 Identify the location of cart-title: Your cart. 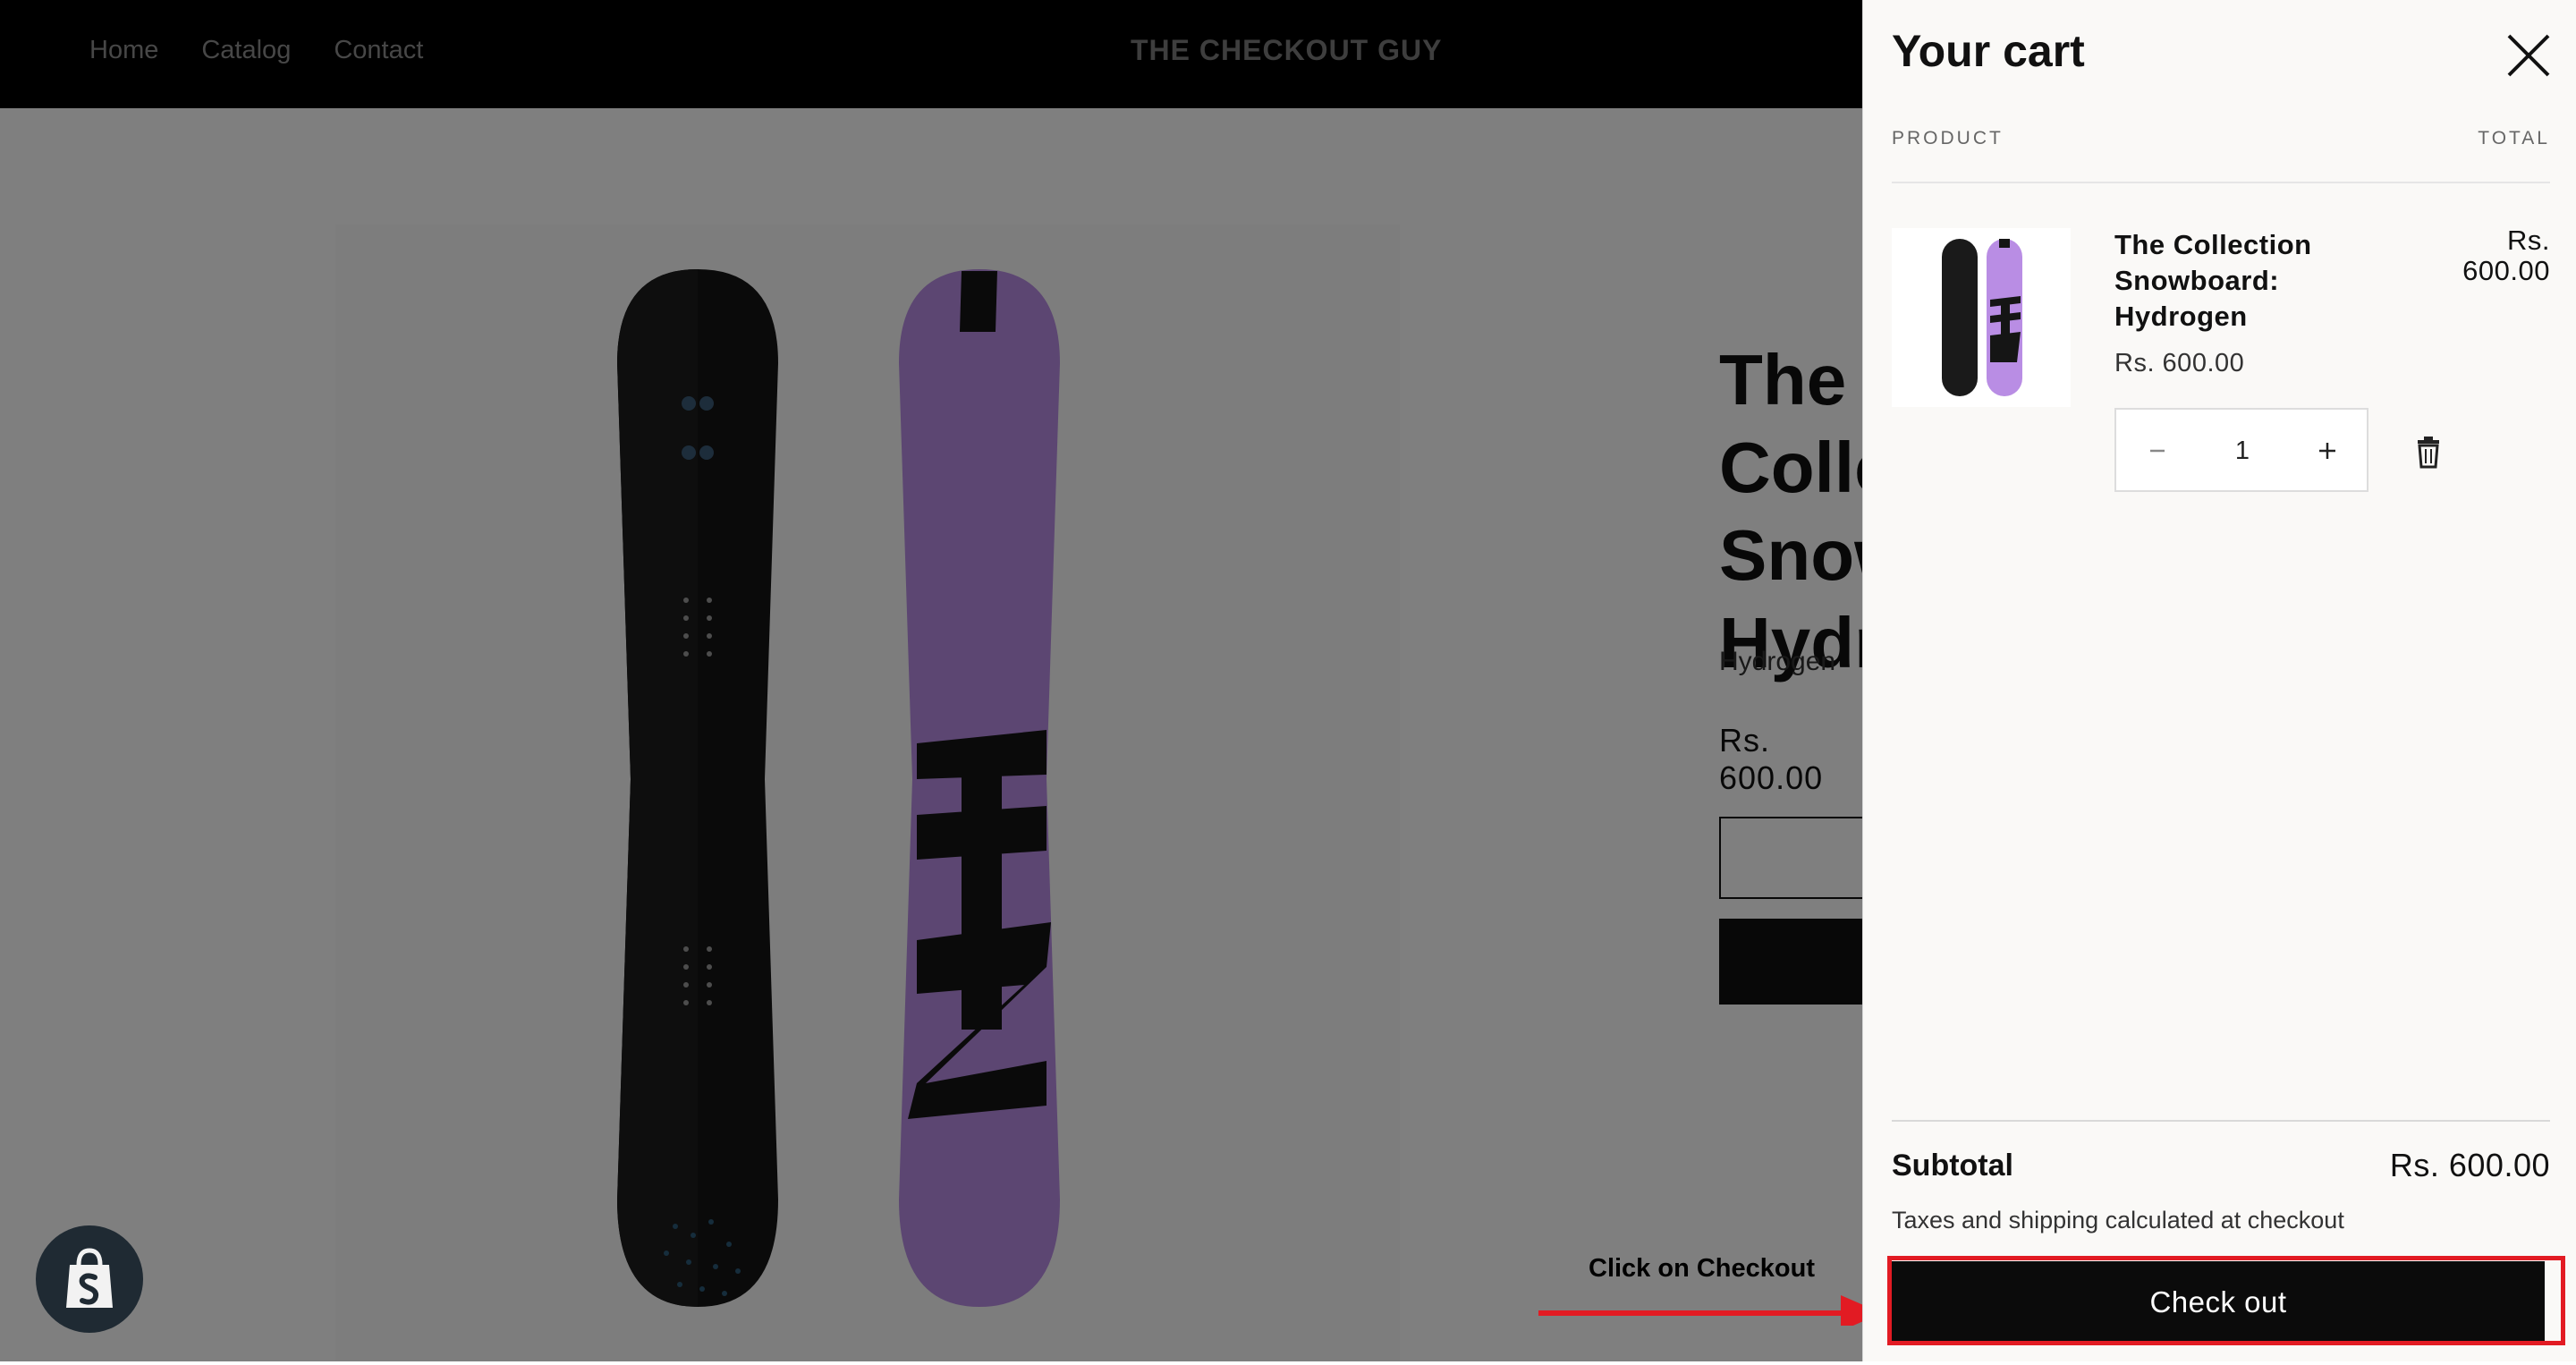
(1988, 51).